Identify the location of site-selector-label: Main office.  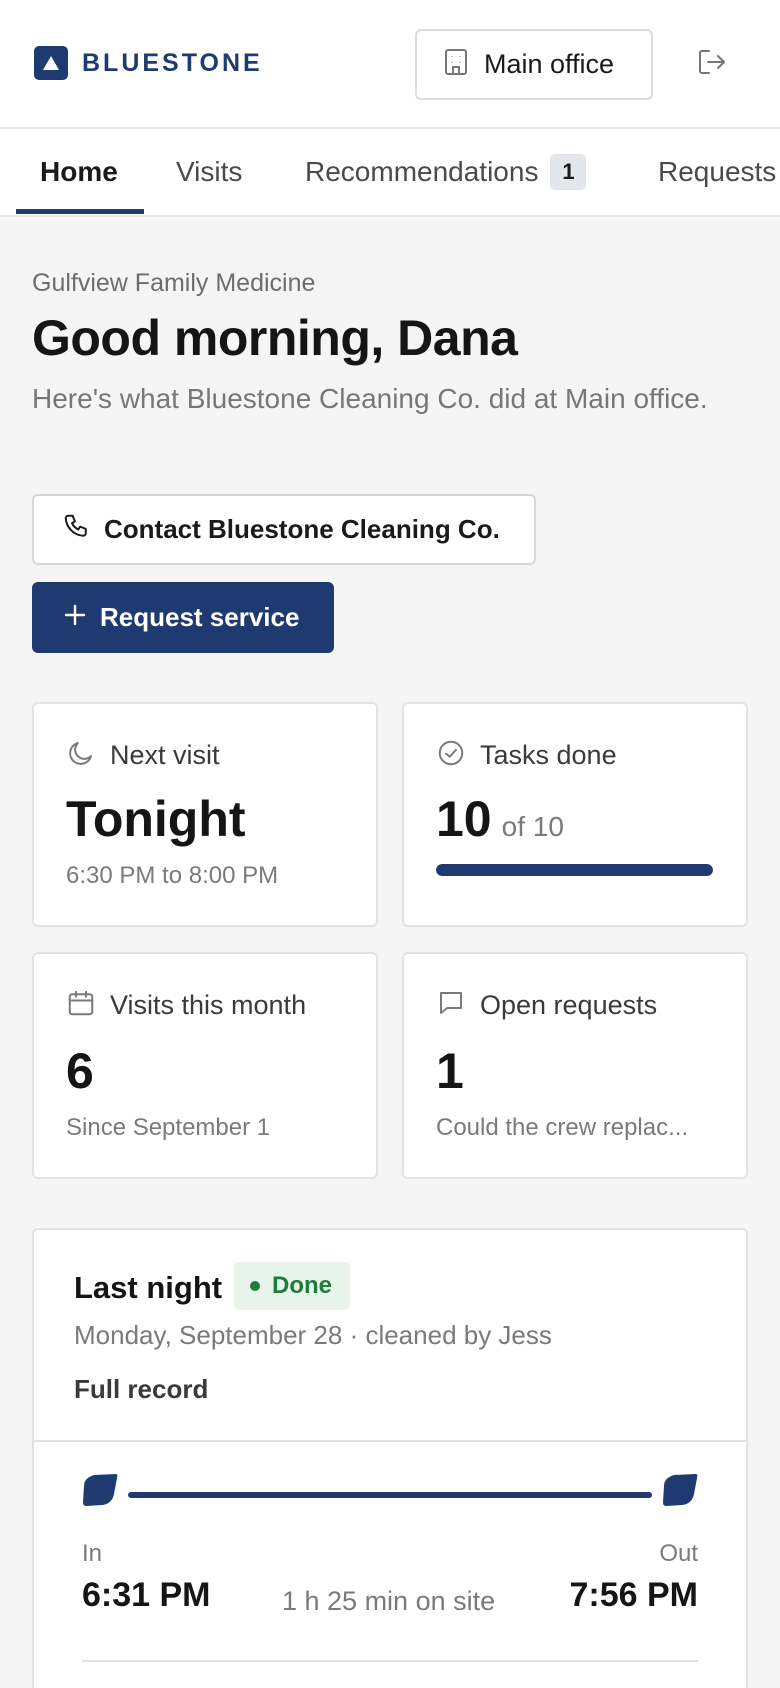
(549, 64).